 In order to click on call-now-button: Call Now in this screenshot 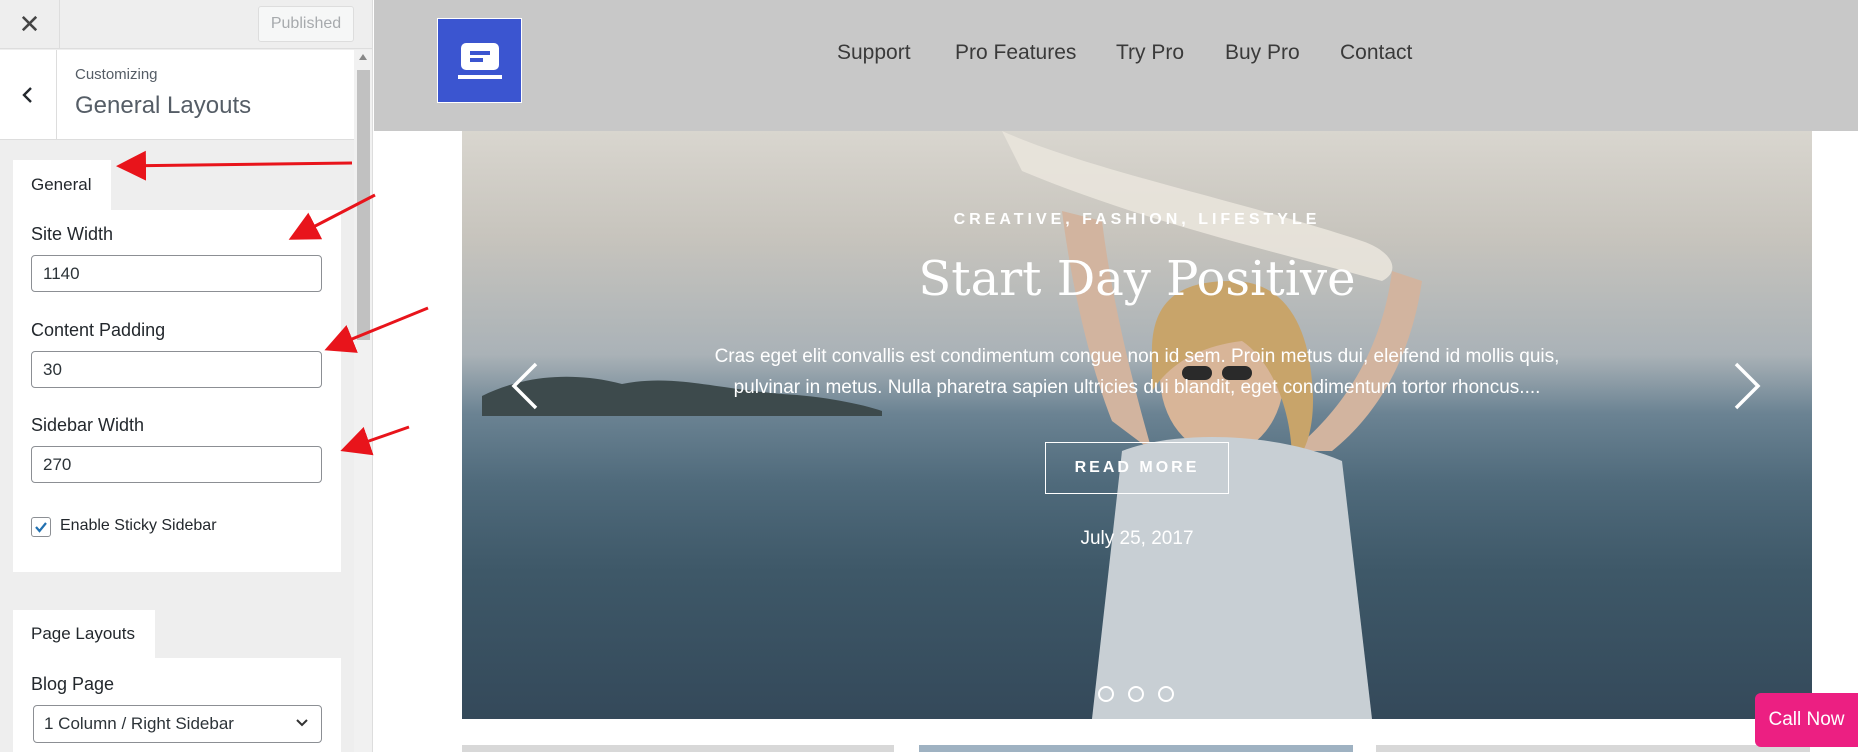, I will do `click(1806, 720)`.